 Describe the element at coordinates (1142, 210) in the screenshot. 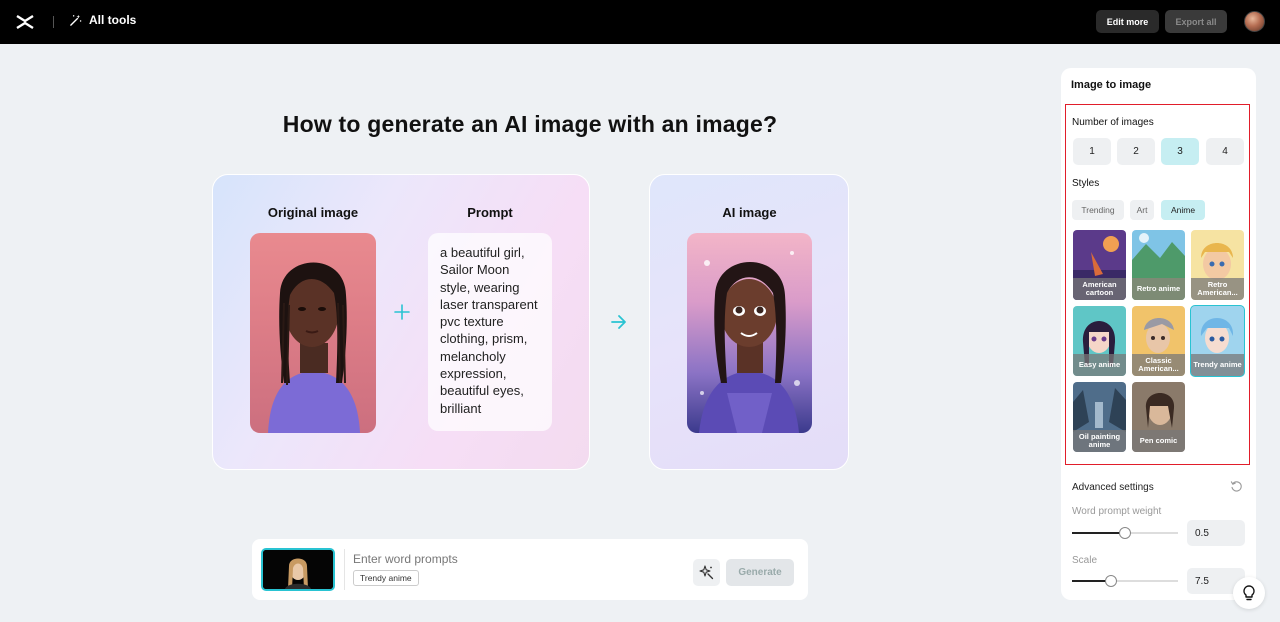

I see `tab-art: Art` at that location.